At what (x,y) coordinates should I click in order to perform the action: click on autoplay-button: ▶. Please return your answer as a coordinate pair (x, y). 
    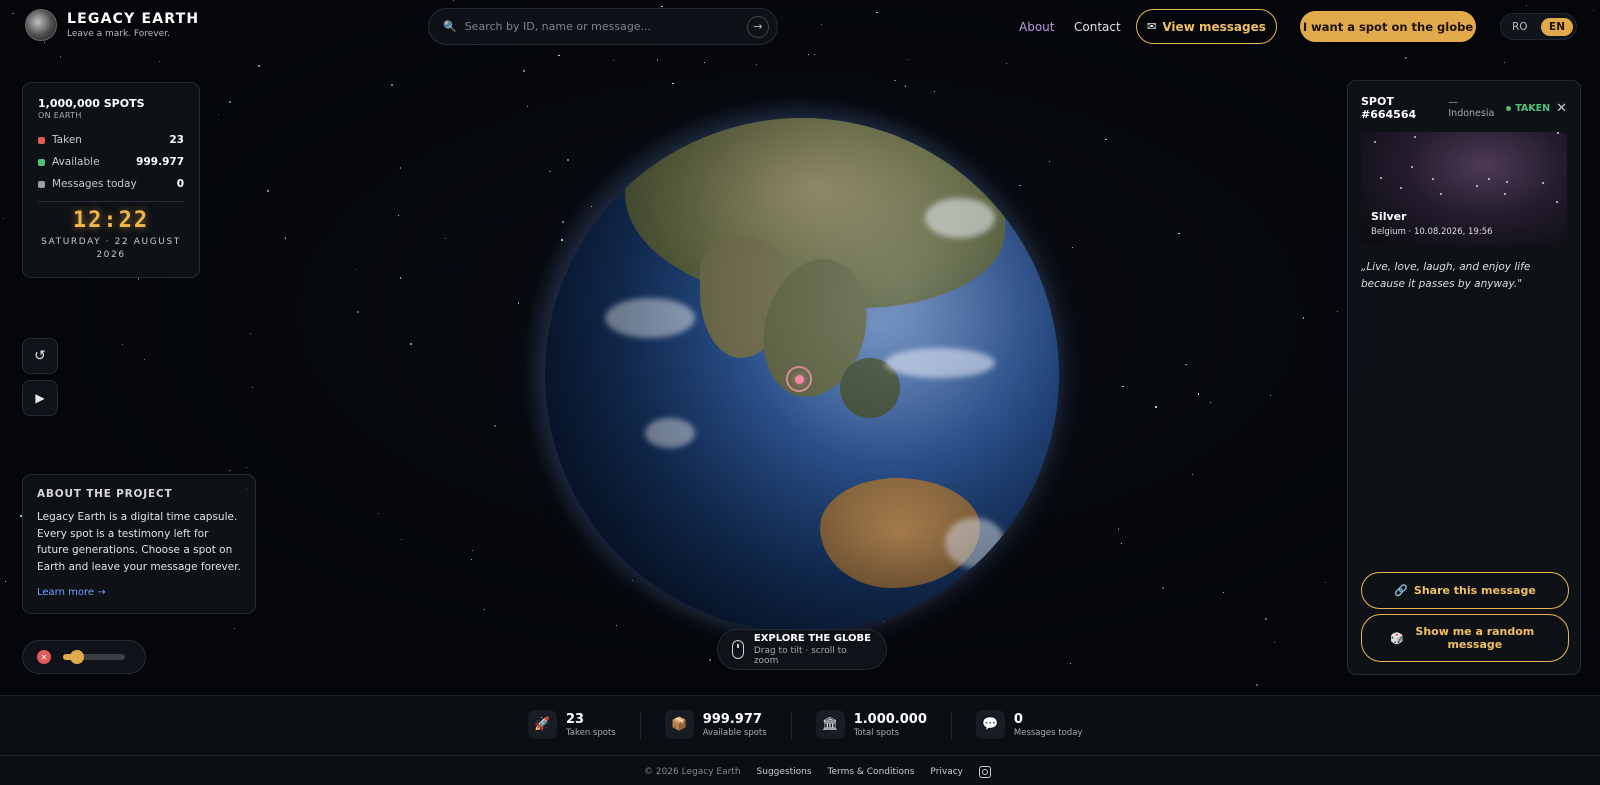
    Looking at the image, I should click on (40, 398).